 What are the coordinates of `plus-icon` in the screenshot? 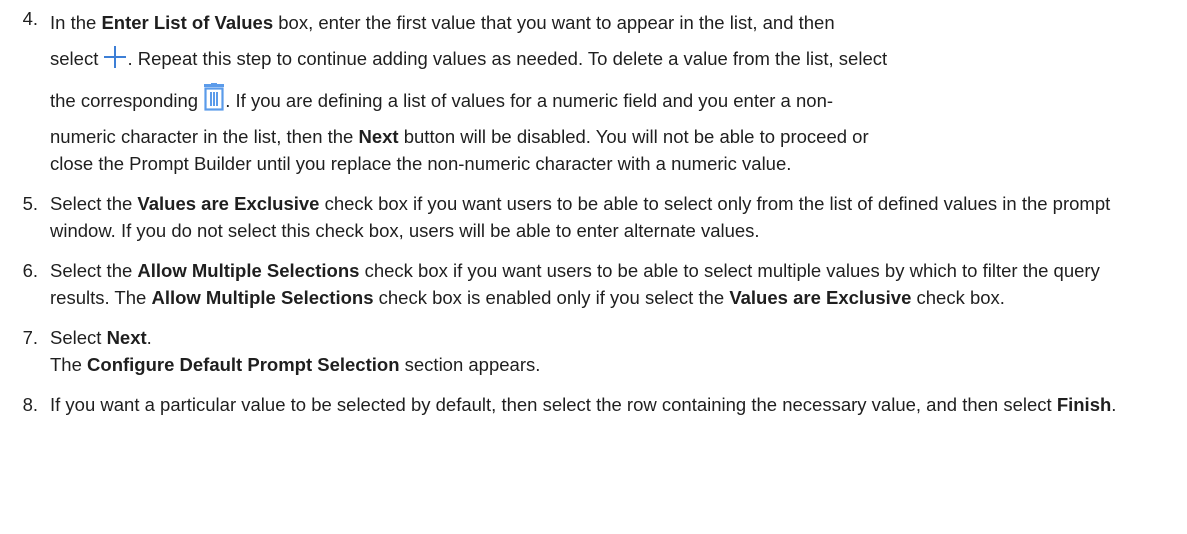 It's located at (115, 63).